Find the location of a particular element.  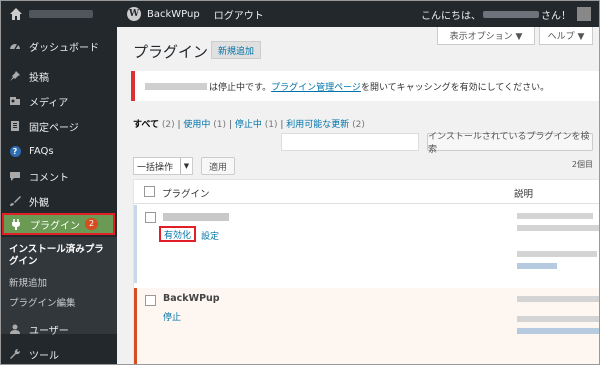

media-icon is located at coordinates (15, 101).